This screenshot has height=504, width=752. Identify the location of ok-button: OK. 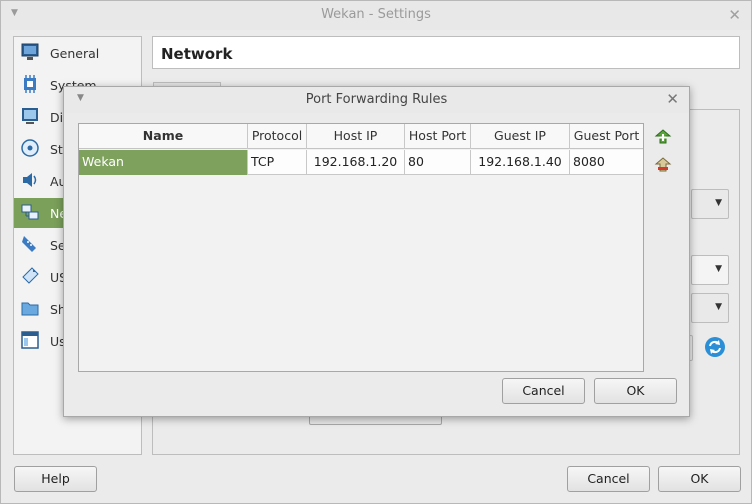
(699, 479).